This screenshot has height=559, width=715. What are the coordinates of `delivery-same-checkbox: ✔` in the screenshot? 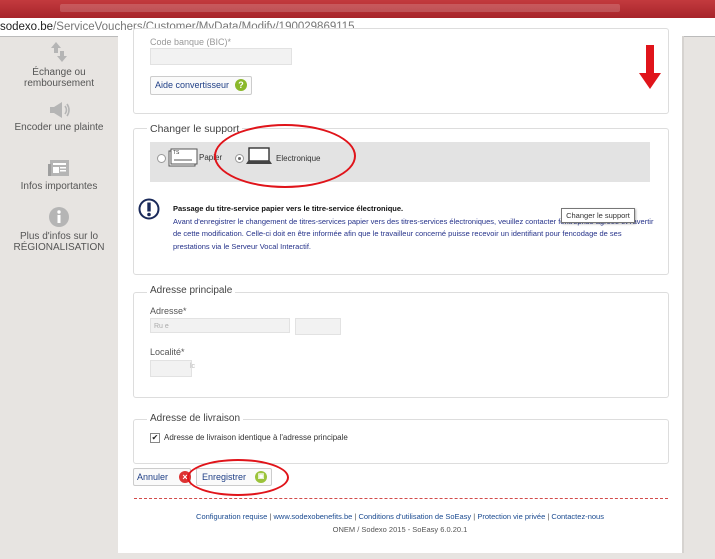 It's located at (155, 438).